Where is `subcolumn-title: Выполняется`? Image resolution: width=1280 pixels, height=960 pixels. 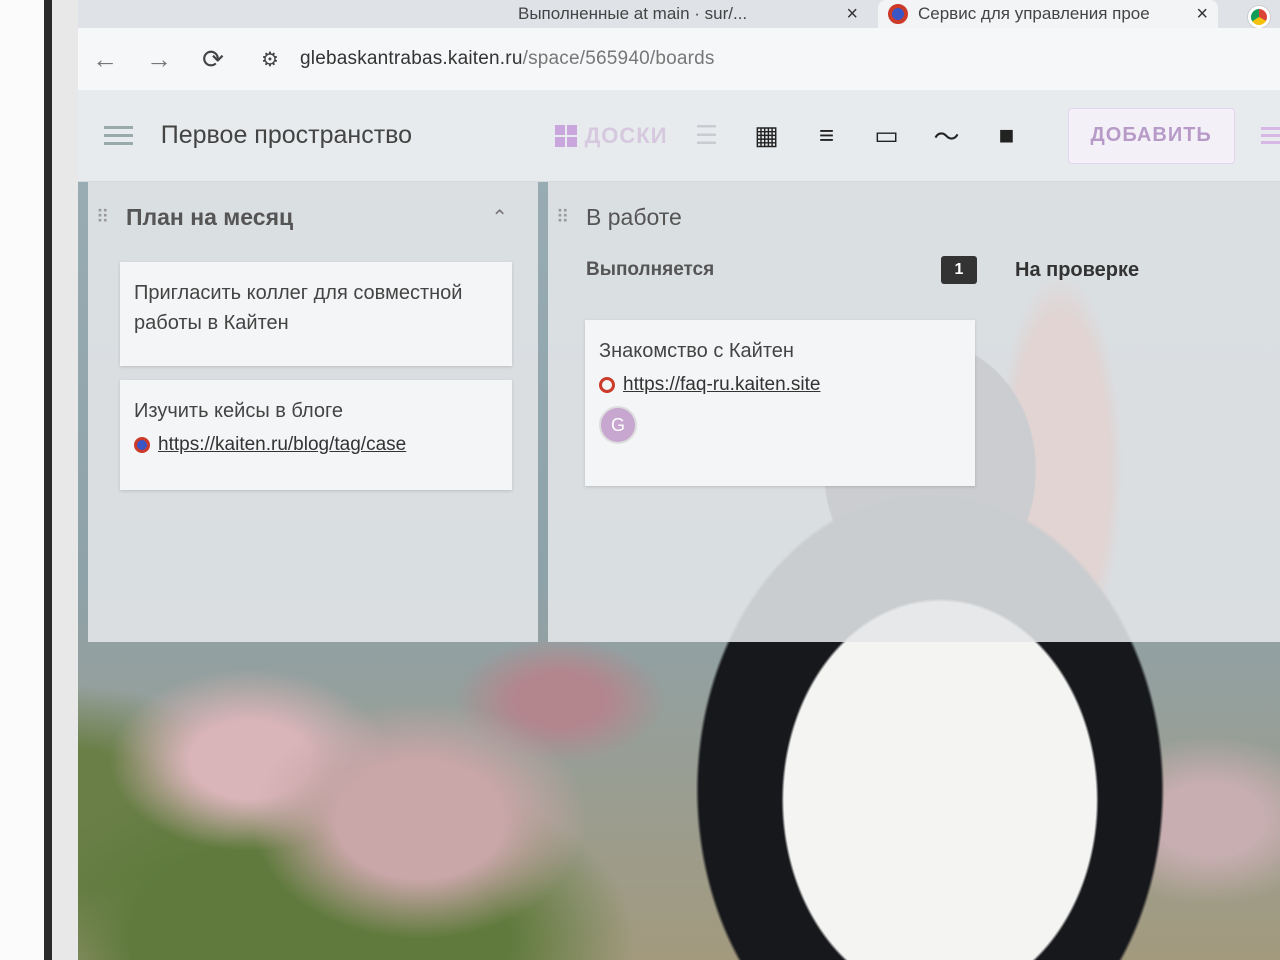
subcolumn-title: Выполняется is located at coordinates (763, 270).